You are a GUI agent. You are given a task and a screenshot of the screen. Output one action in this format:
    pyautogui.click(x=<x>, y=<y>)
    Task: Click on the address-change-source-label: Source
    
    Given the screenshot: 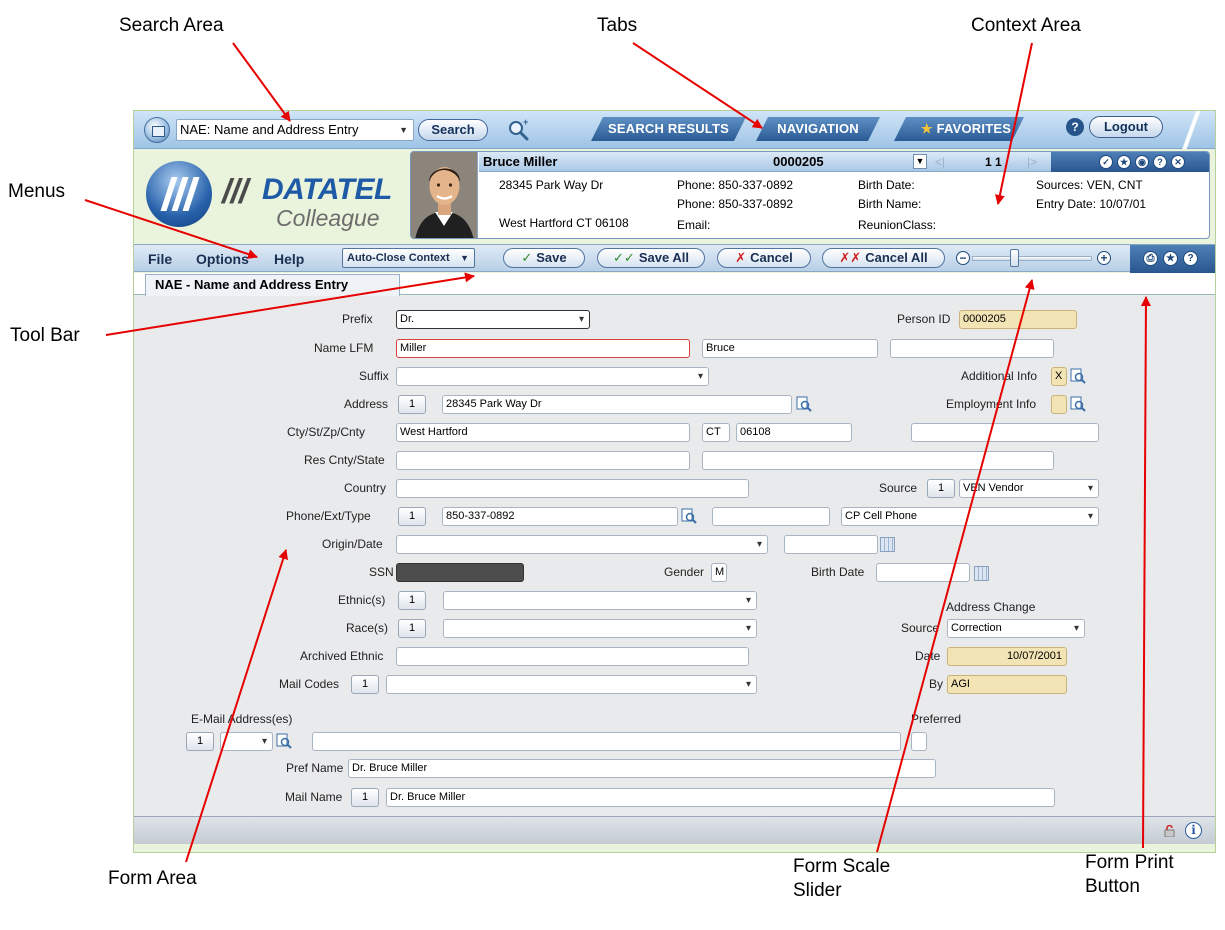 What is the action you would take?
    pyautogui.click(x=920, y=628)
    